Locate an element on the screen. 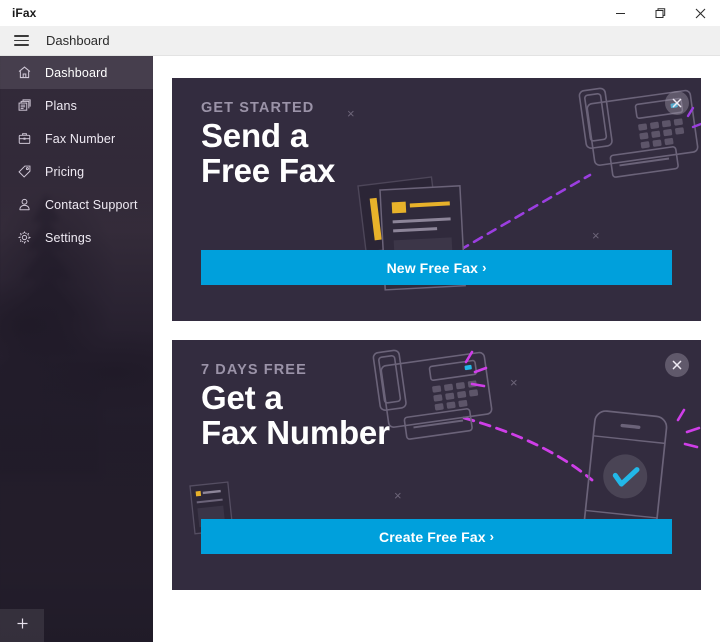  sidebar-item-label: Dashboard is located at coordinates (76, 72).